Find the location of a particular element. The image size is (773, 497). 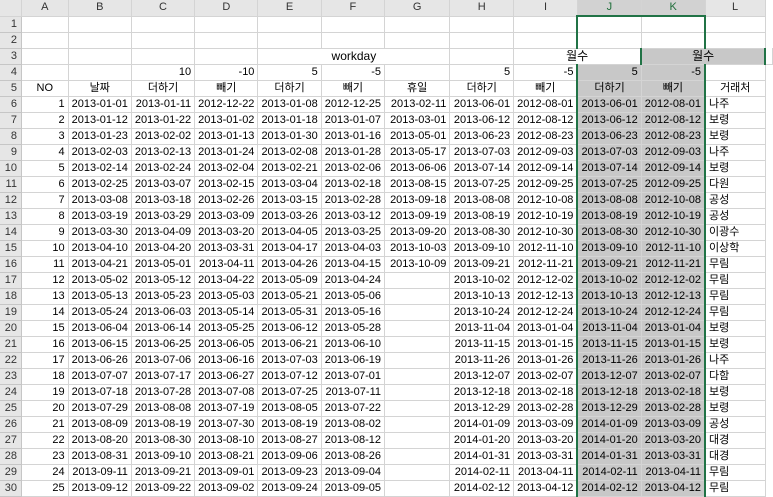

data-cell: 19 is located at coordinates (45, 392).